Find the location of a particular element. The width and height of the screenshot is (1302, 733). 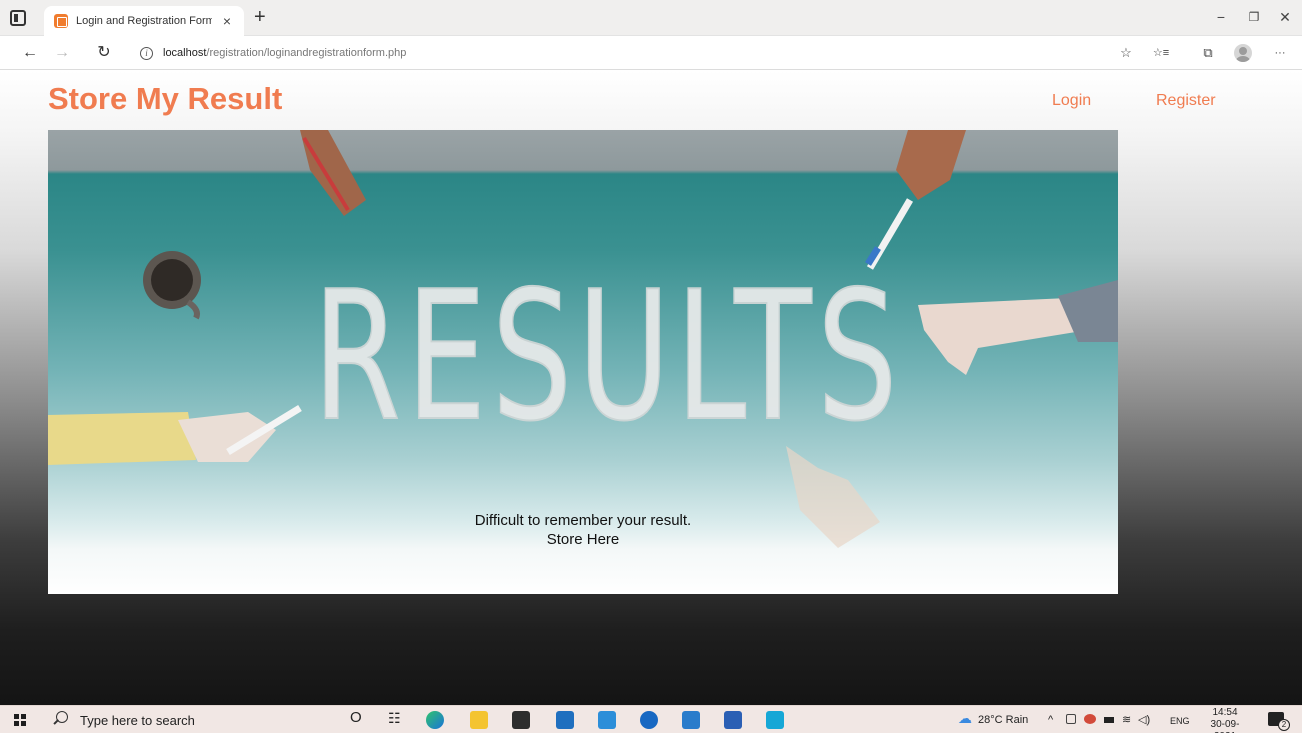

hand-right is located at coordinates (1018, 327).